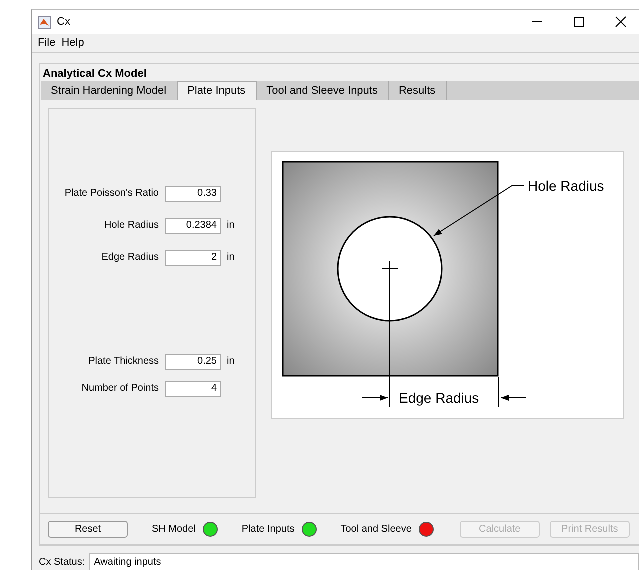 This screenshot has width=639, height=570. Describe the element at coordinates (268, 529) in the screenshot. I see `indicator-label: Plate Inputs` at that location.